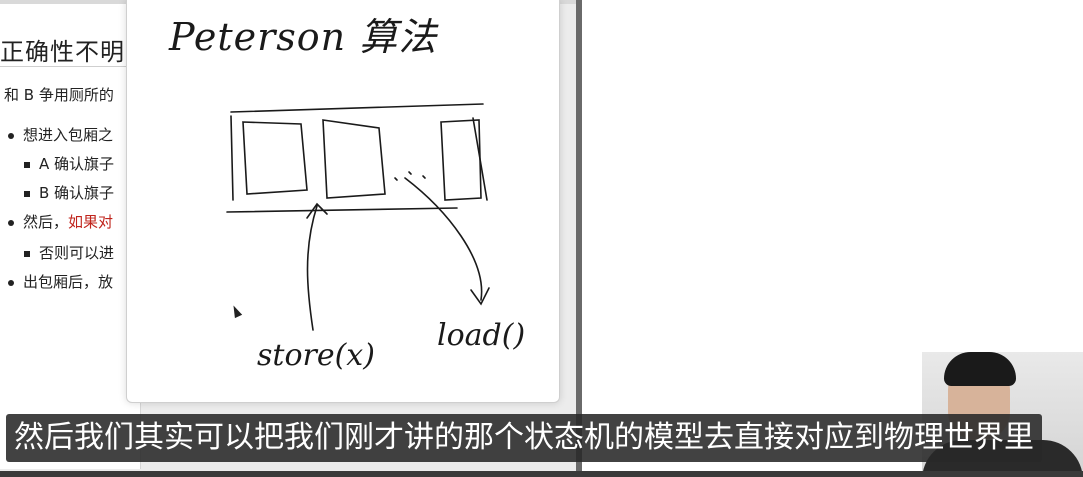 This screenshot has width=1083, height=477. Describe the element at coordinates (69, 192) in the screenshot. I see `list-item: B 确认旗子` at that location.